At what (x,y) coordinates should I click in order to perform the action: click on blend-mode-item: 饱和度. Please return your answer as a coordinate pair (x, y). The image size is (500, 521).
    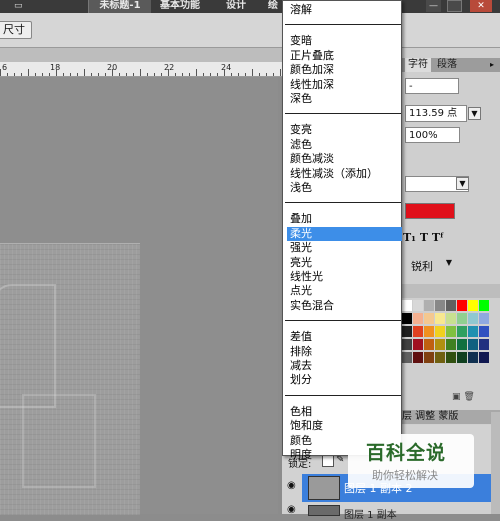
    Looking at the image, I should click on (306, 426).